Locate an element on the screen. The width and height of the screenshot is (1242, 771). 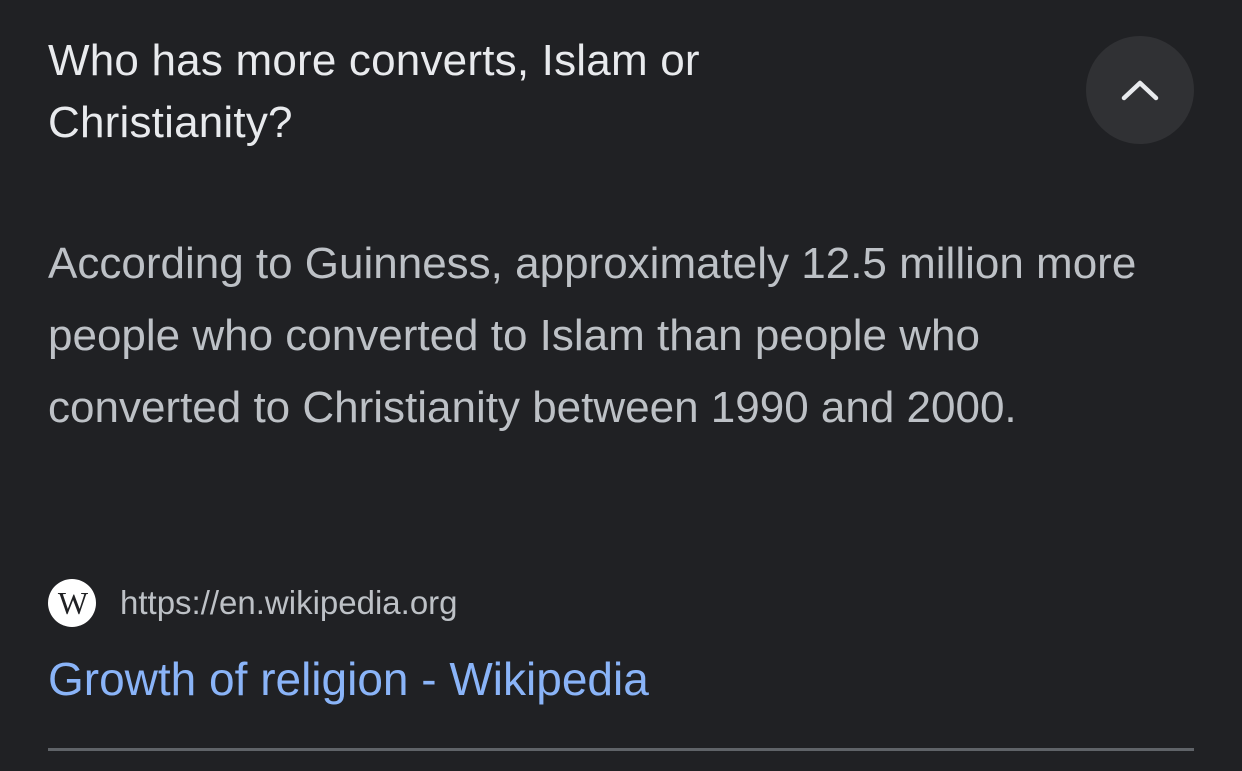
result-title-link: Growth of religion - Wikipedia is located at coordinates (348, 679).